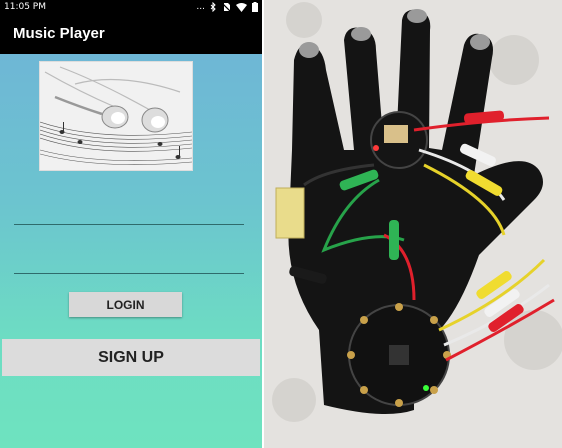  I want to click on login-button: LOGIN, so click(125, 304).